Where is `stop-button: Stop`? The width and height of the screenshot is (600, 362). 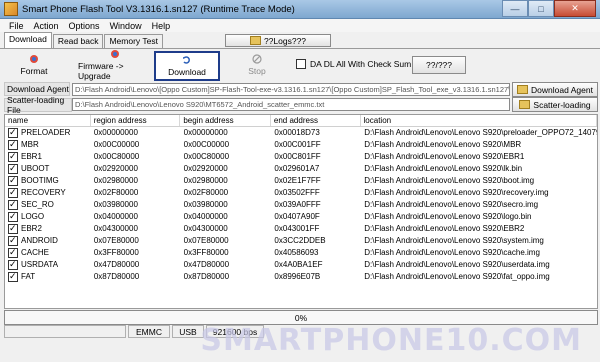 stop-button: Stop is located at coordinates (257, 65).